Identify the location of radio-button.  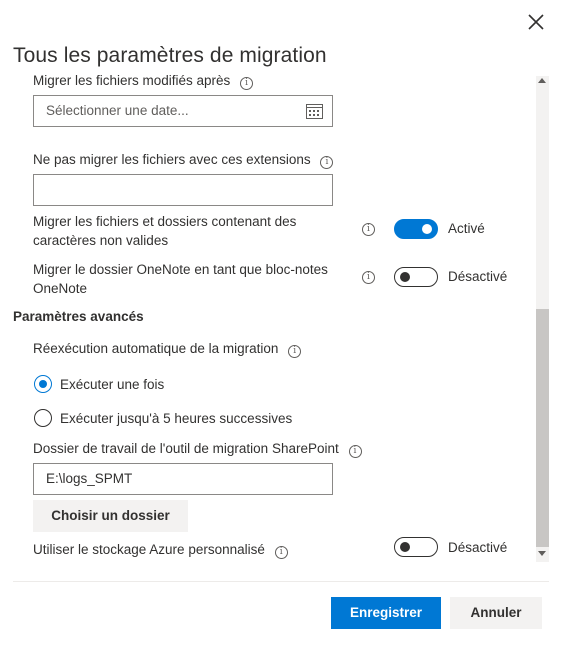
(43, 418).